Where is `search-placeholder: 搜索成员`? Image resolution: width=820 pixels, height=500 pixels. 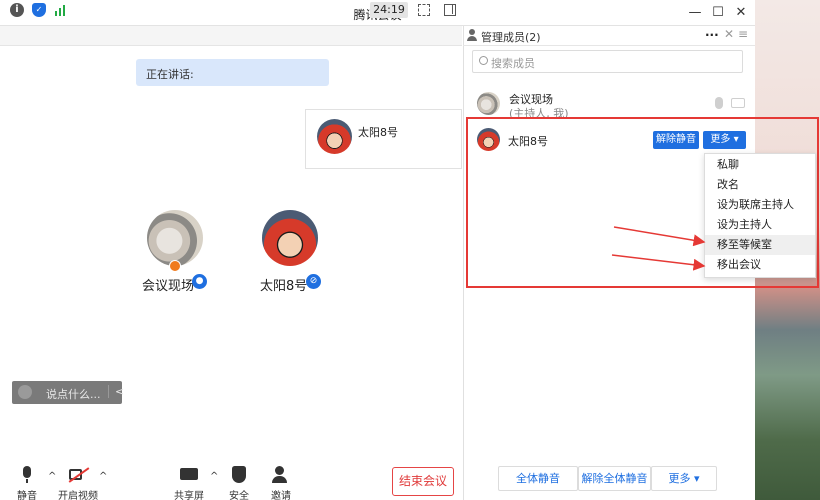 search-placeholder: 搜索成员 is located at coordinates (513, 63).